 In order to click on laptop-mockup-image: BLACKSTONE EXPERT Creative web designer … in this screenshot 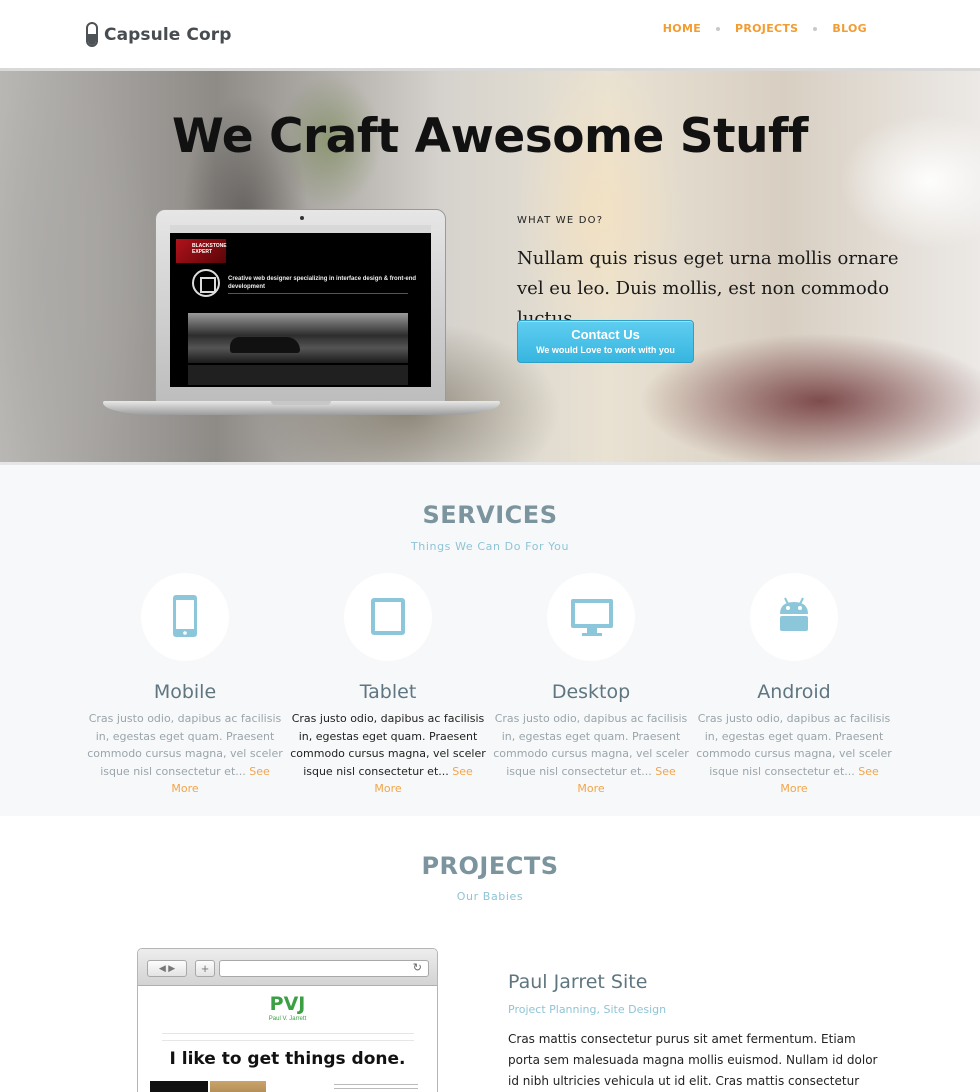, I will do `click(301, 312)`.